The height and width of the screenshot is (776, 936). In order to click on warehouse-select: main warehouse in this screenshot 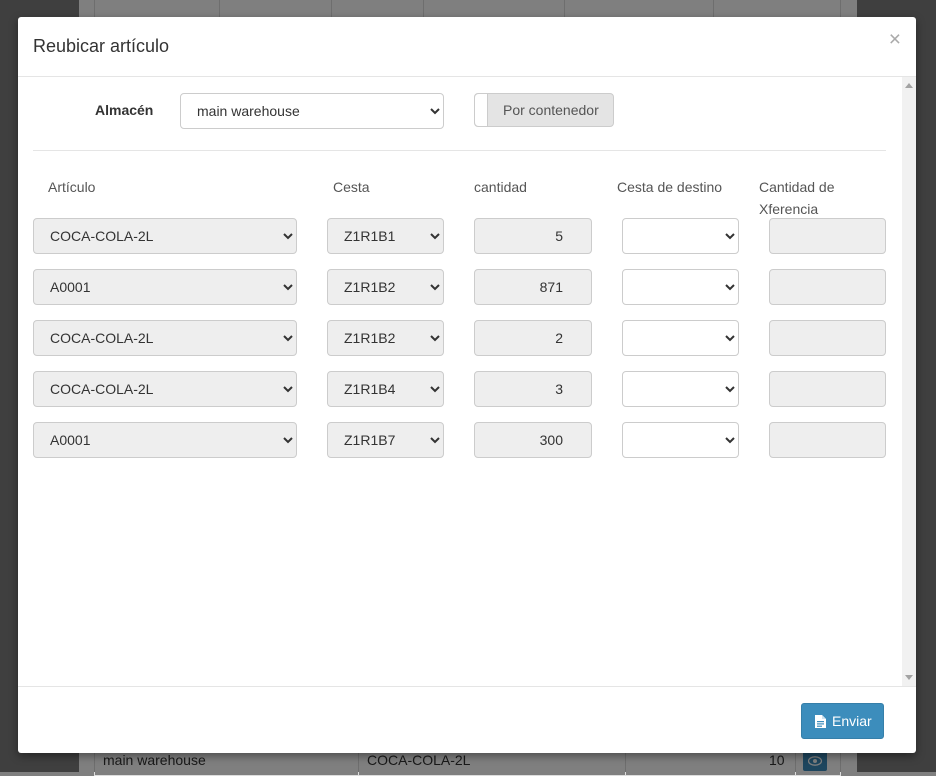, I will do `click(312, 111)`.